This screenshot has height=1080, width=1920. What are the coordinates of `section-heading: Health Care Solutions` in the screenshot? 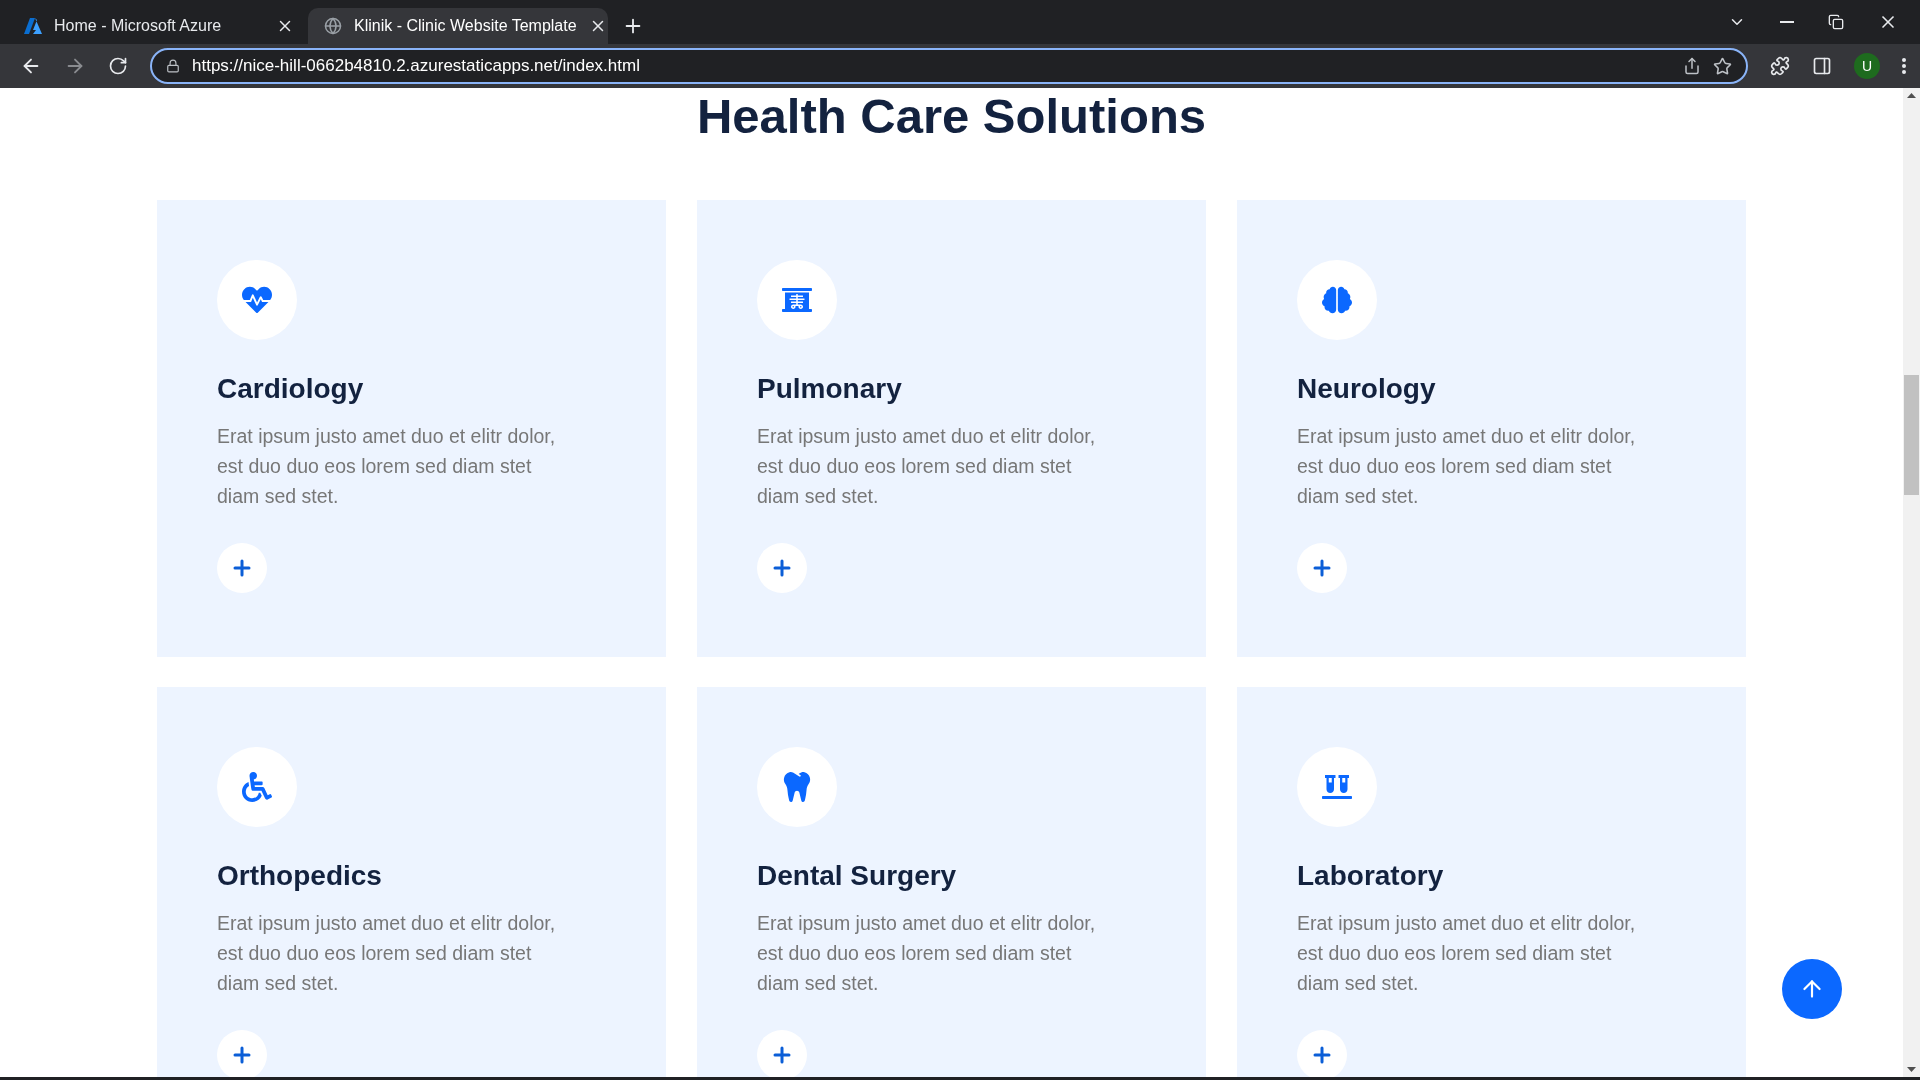 It's located at (951, 116).